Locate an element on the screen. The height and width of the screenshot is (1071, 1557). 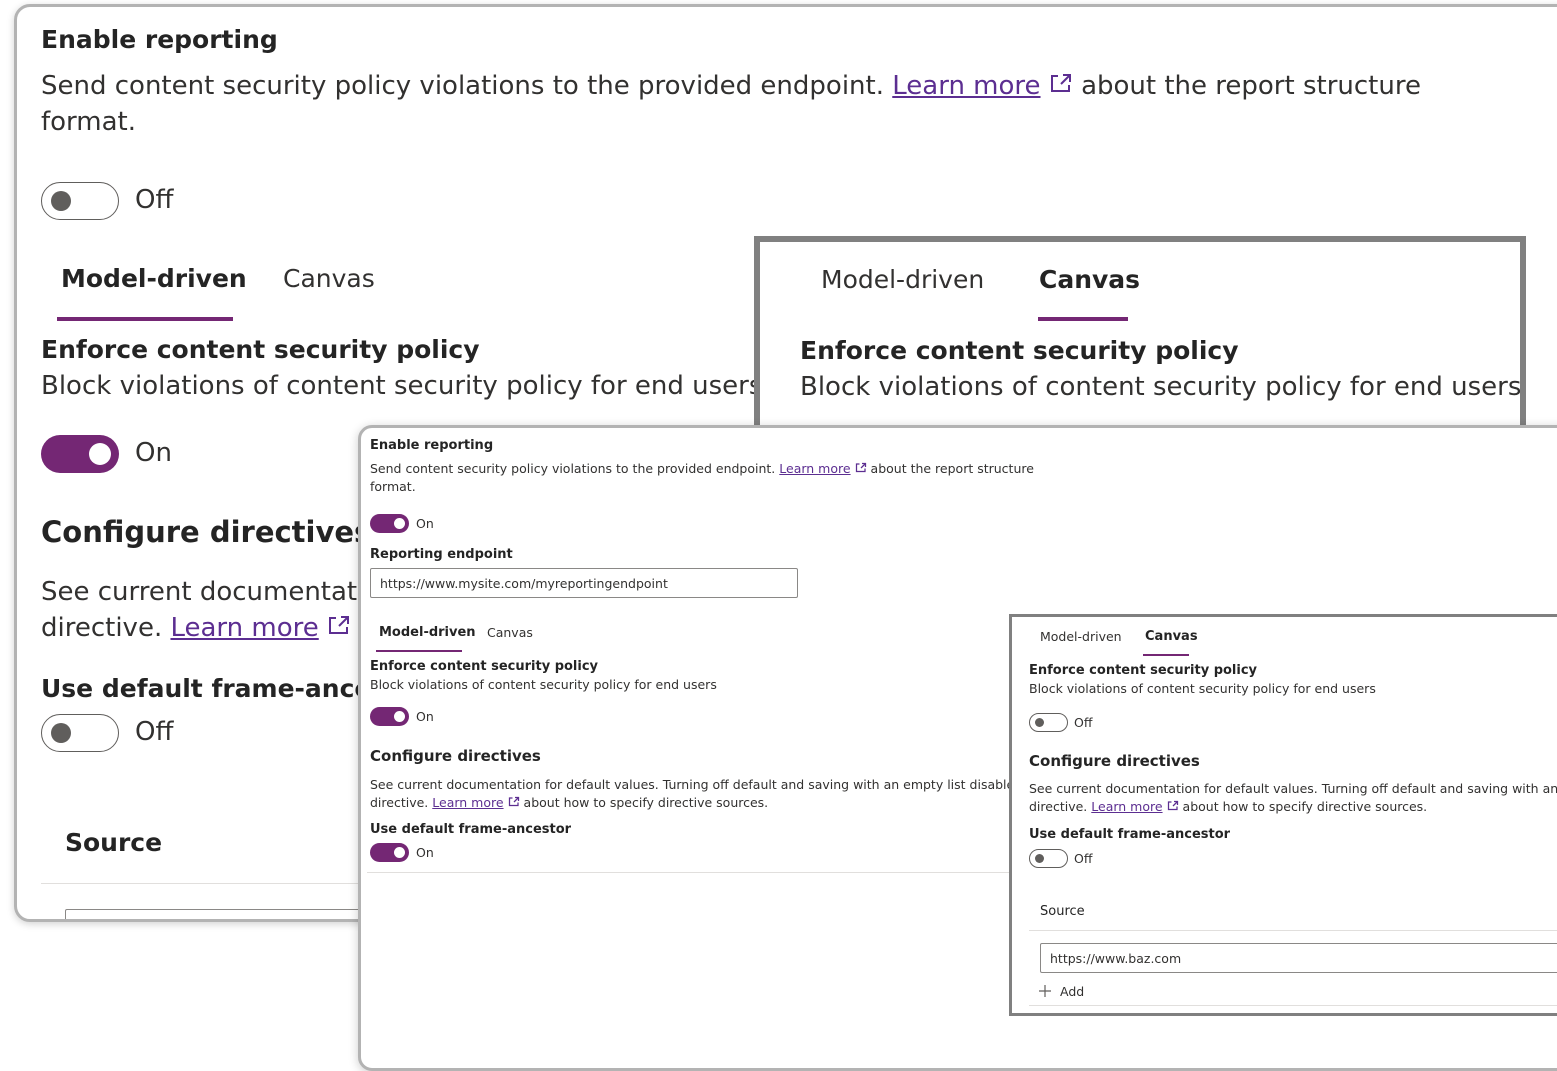
configure-description-line2: directive. Learn more a is located at coordinates (208, 628).